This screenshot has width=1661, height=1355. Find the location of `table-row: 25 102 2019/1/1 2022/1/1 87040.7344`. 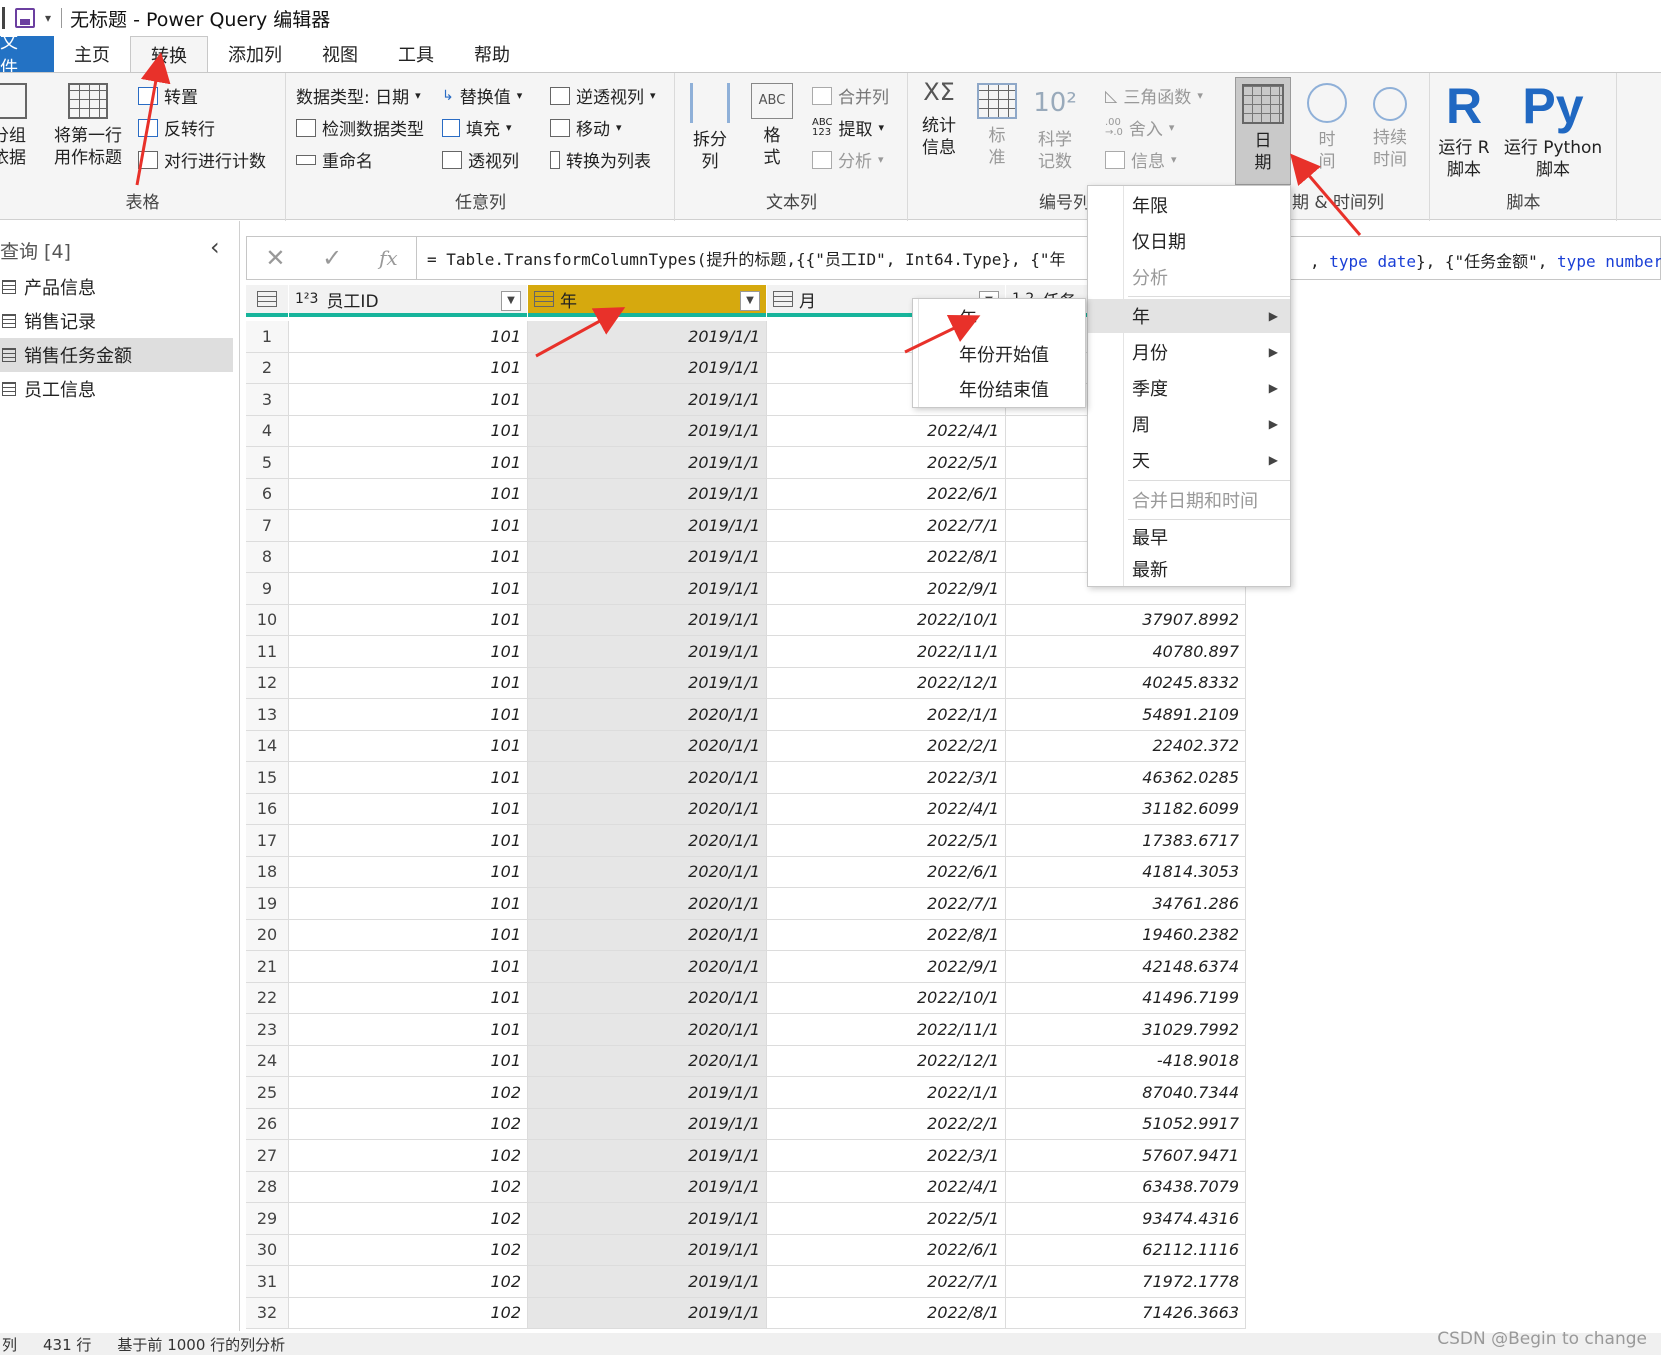

table-row: 25 102 2019/1/1 2022/1/1 87040.7344 is located at coordinates (746, 1093).